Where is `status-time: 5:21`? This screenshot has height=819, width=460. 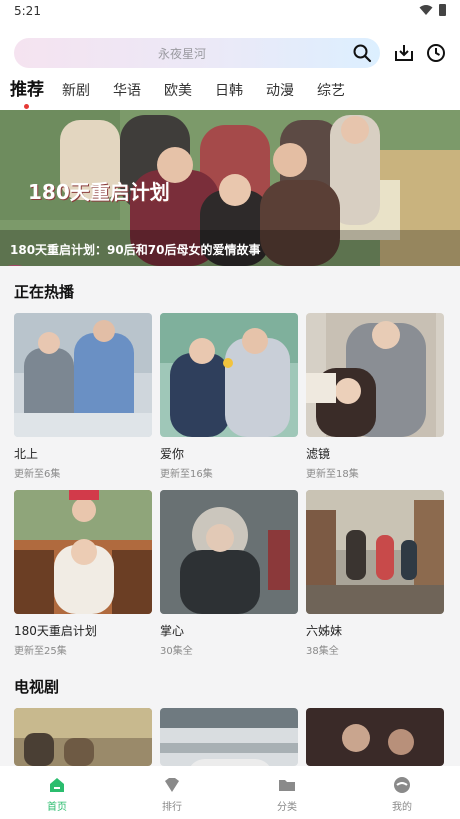
status-time: 5:21 is located at coordinates (27, 11).